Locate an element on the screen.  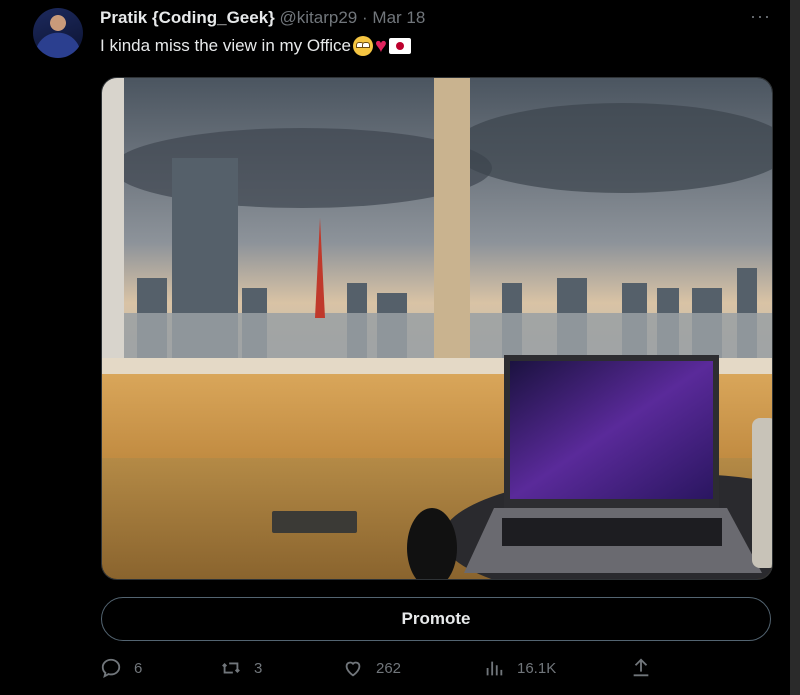
reply-button: 6 is located at coordinates (121, 668).